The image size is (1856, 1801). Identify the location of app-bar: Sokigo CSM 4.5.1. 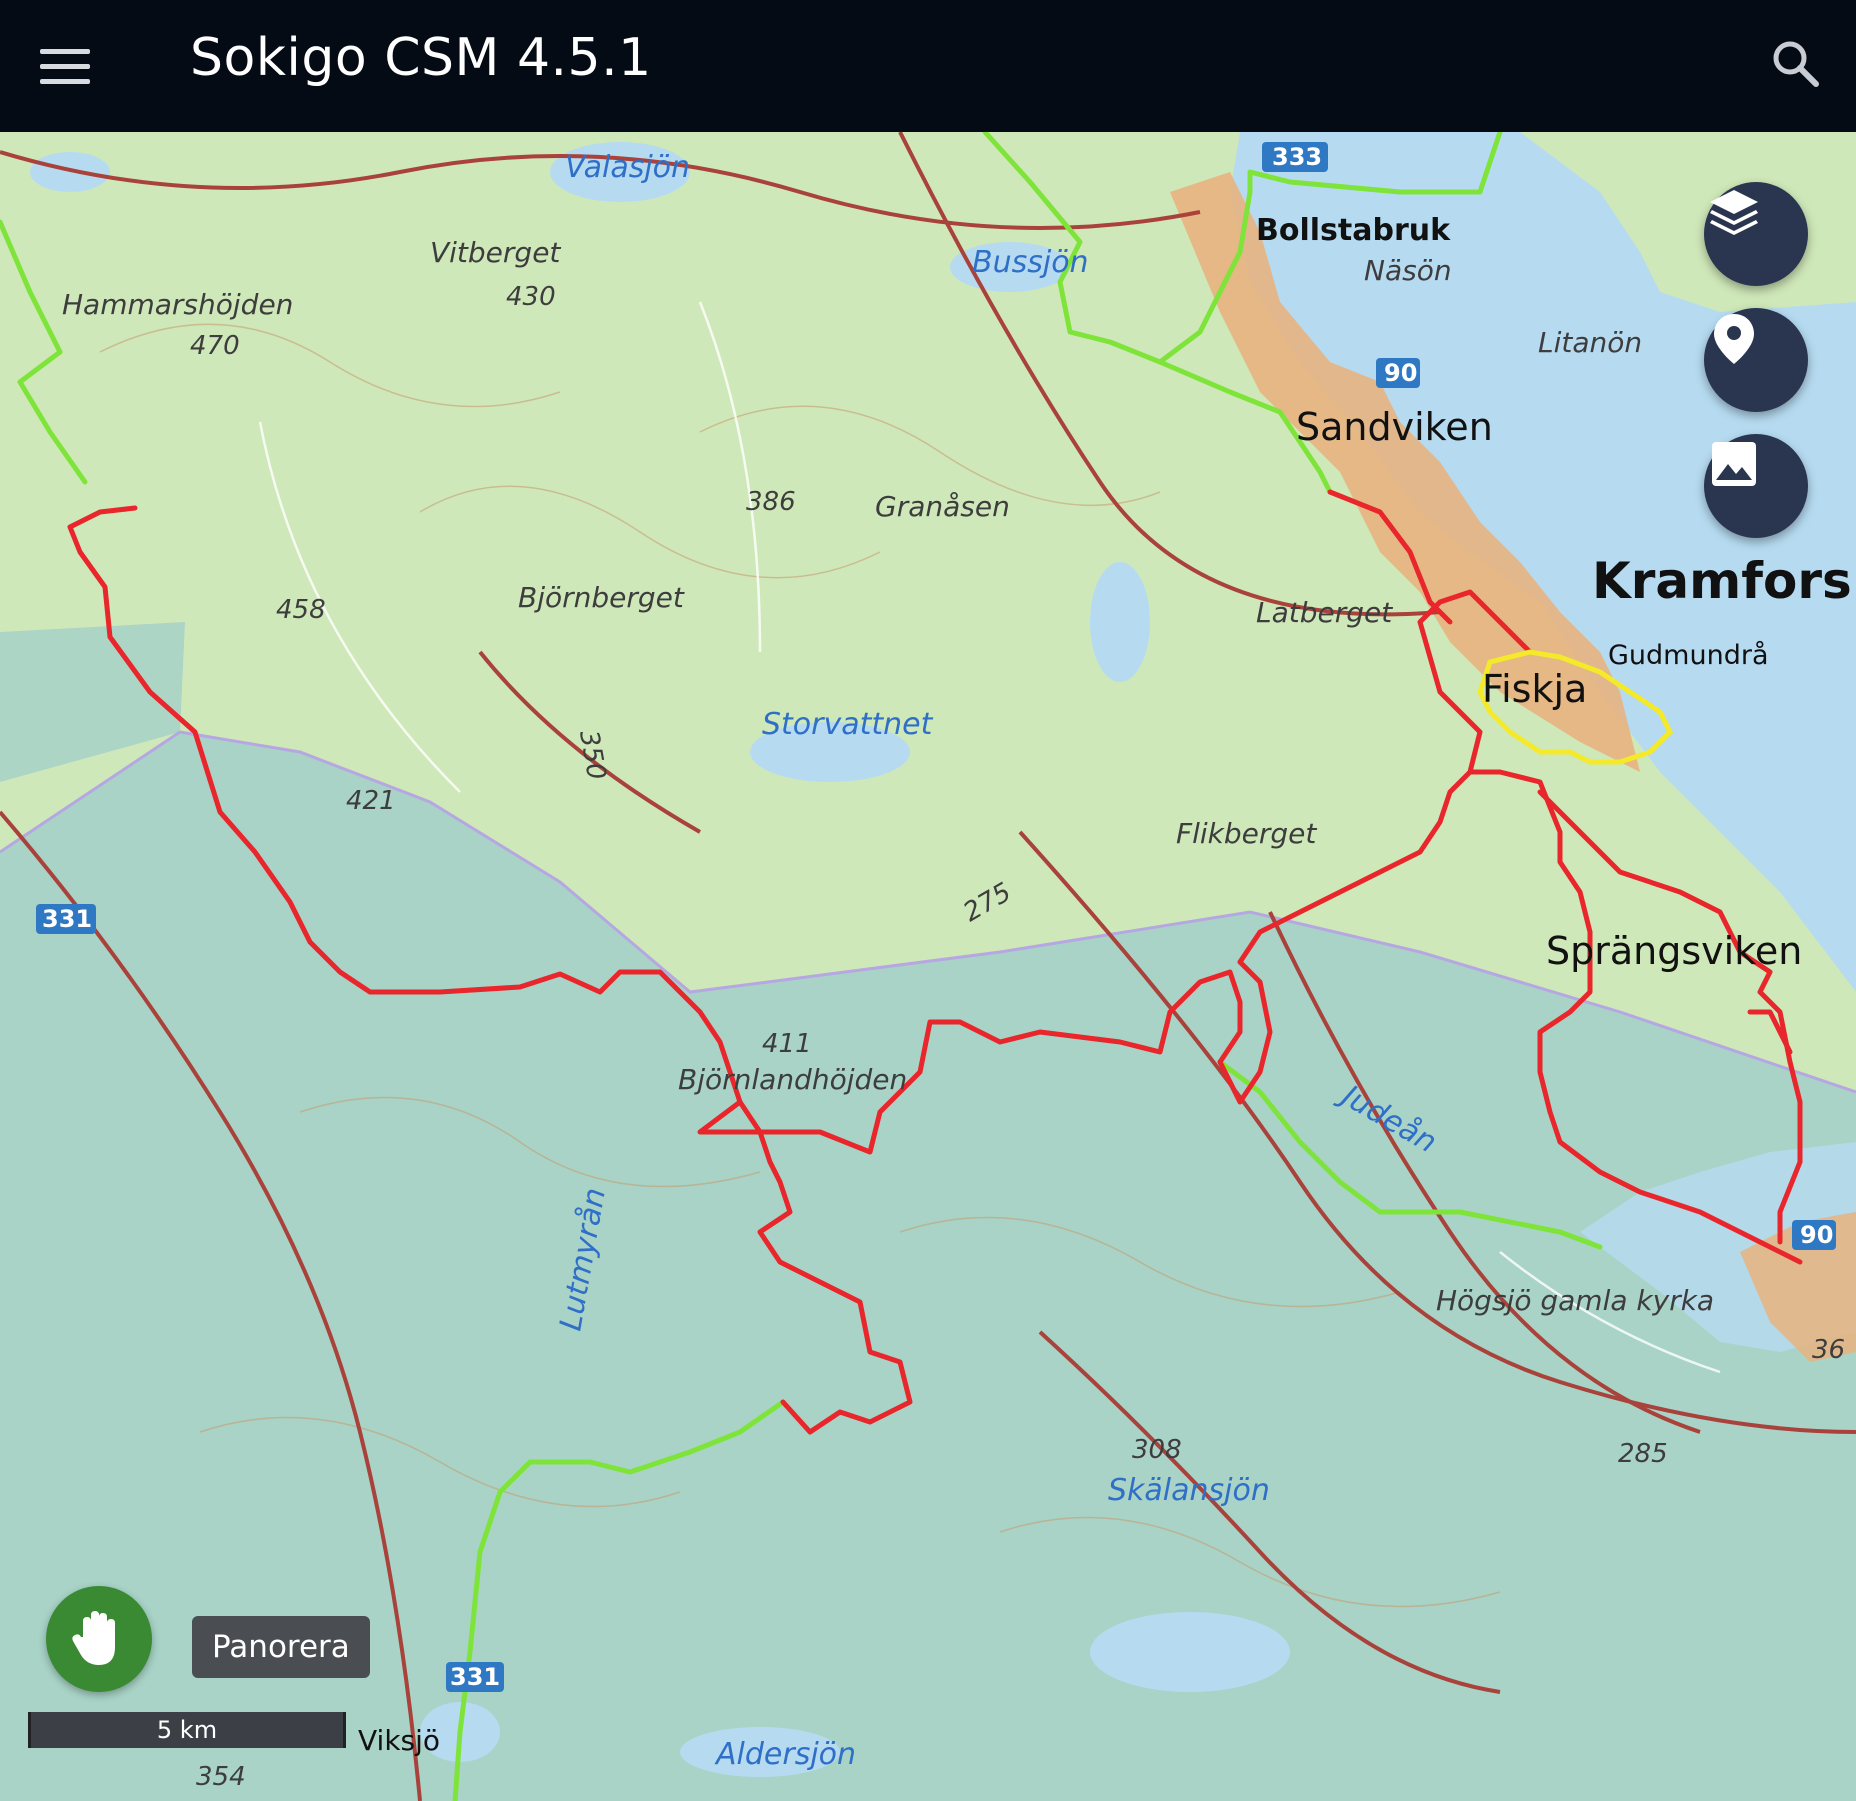
(928, 66).